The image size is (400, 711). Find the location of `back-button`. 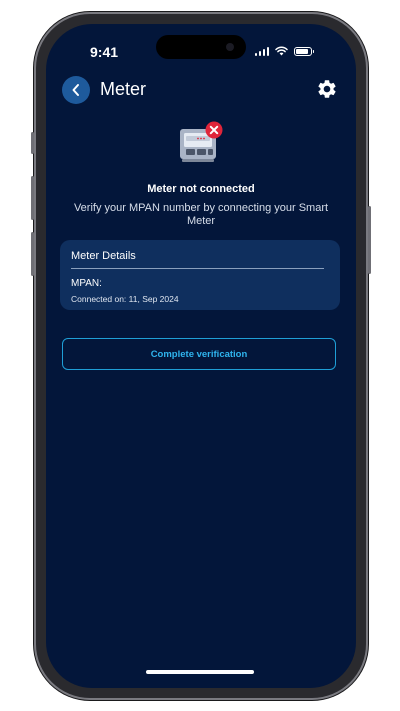

back-button is located at coordinates (76, 90).